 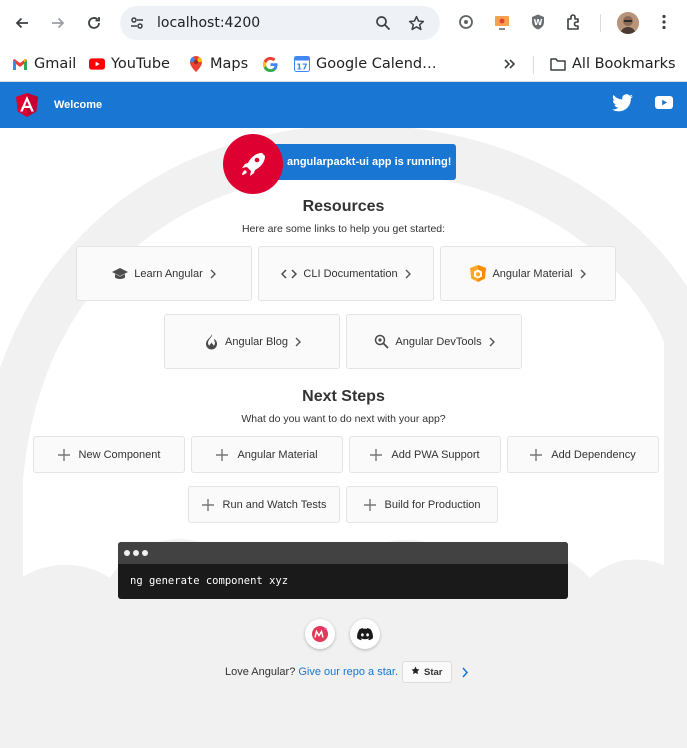 I want to click on reload-icon, so click(x=94, y=23).